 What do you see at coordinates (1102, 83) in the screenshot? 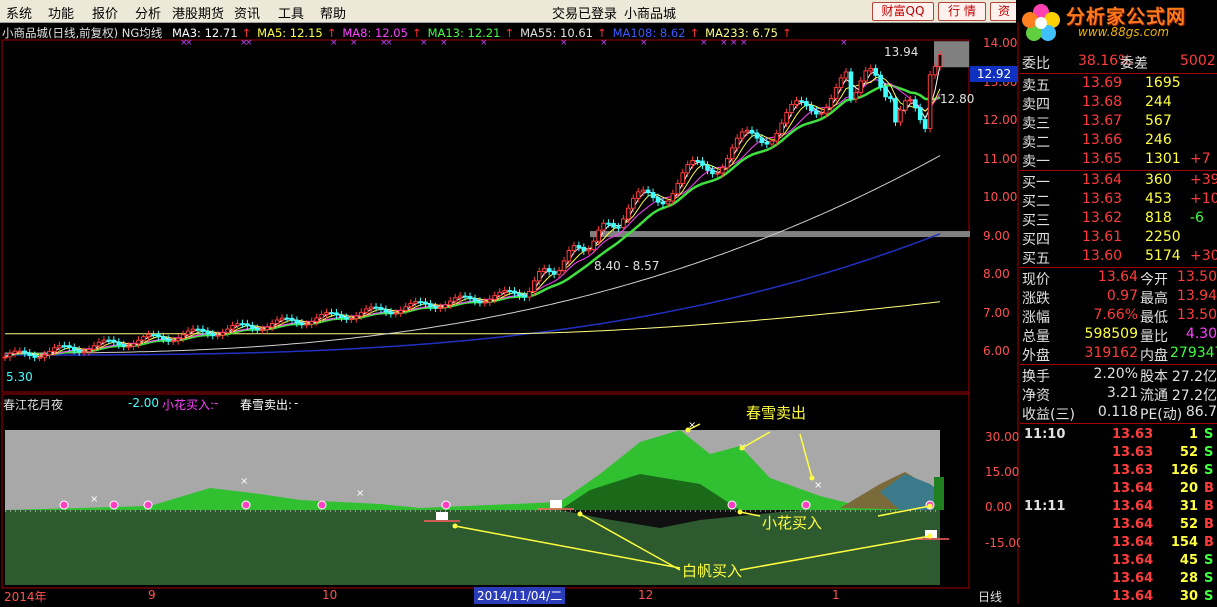
I see `ask-row-price: 13.69` at bounding box center [1102, 83].